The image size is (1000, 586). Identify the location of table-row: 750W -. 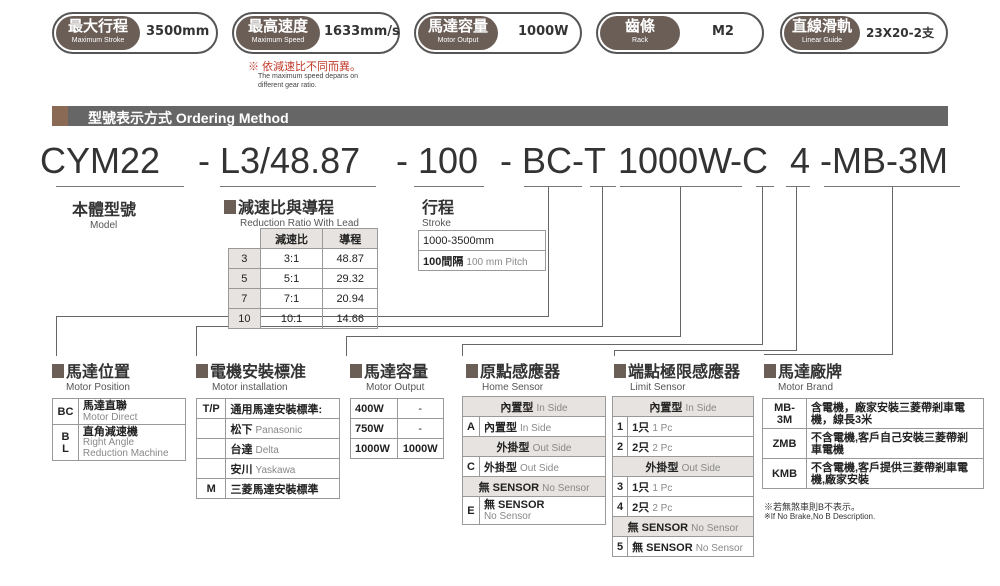
(397, 428).